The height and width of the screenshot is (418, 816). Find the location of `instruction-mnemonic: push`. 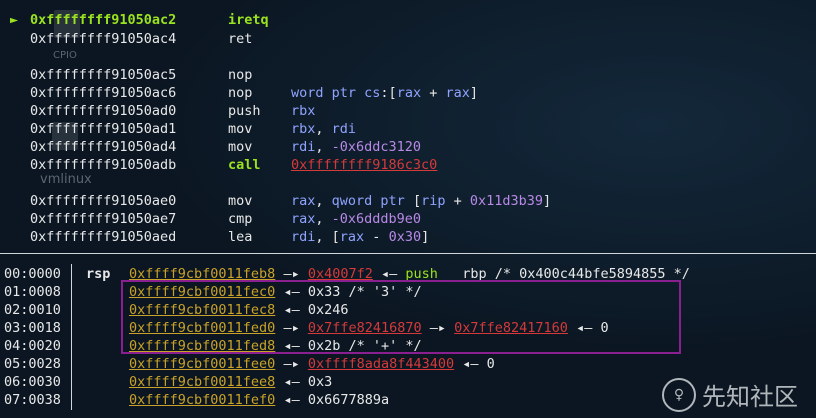

instruction-mnemonic: push is located at coordinates (244, 111).